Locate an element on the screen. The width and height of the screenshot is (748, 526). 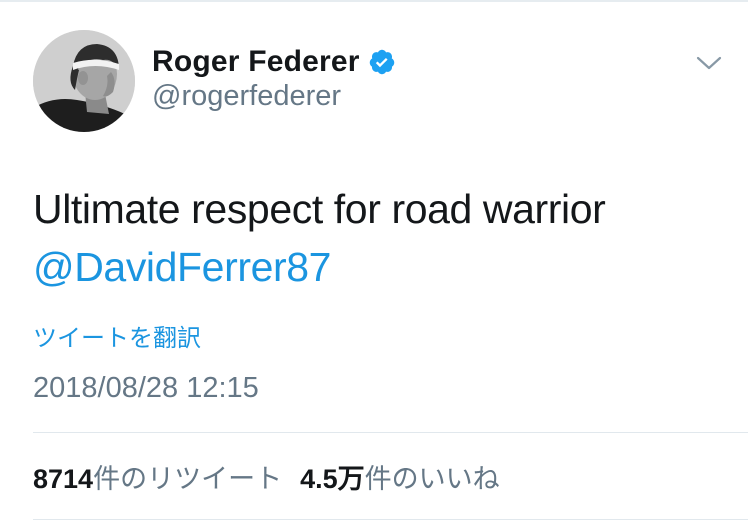
top-divider is located at coordinates (374, 1).